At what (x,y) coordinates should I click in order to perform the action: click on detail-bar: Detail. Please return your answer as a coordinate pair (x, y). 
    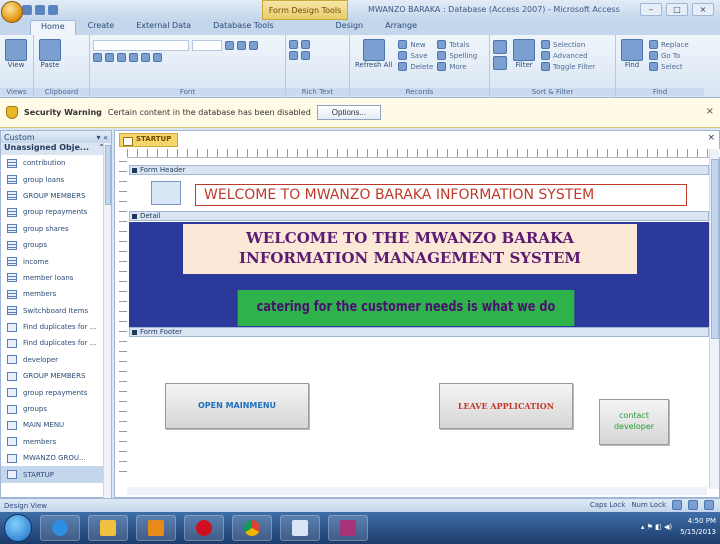
    Looking at the image, I should click on (419, 216).